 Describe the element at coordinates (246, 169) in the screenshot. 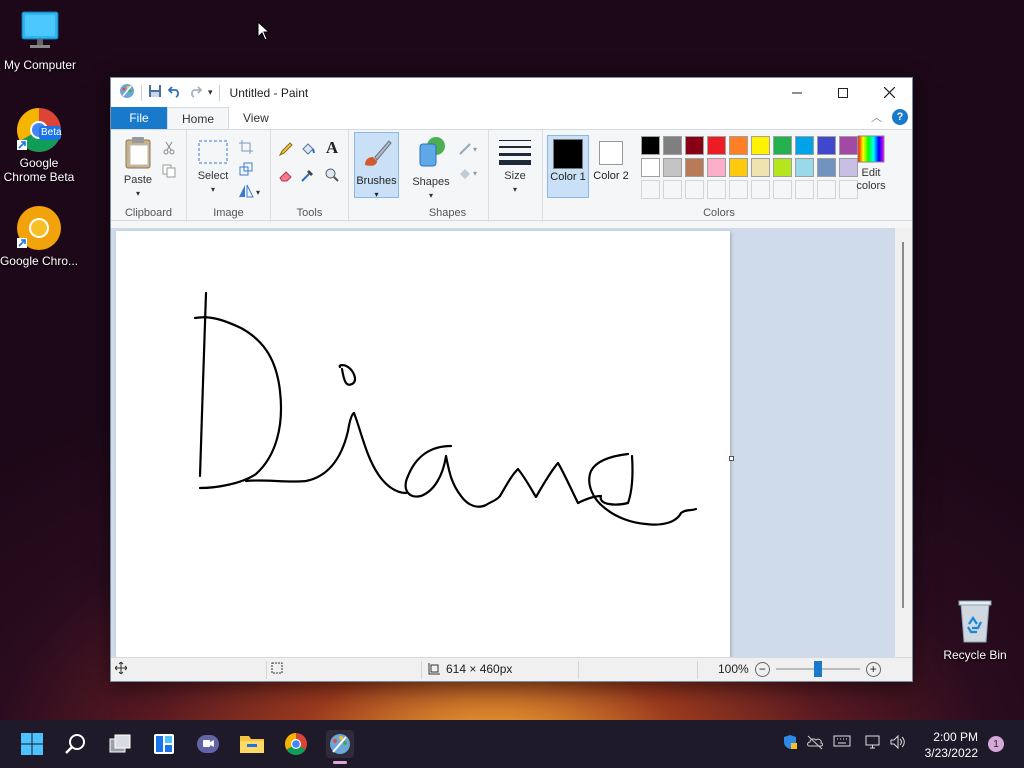

I see `resize-icon` at that location.